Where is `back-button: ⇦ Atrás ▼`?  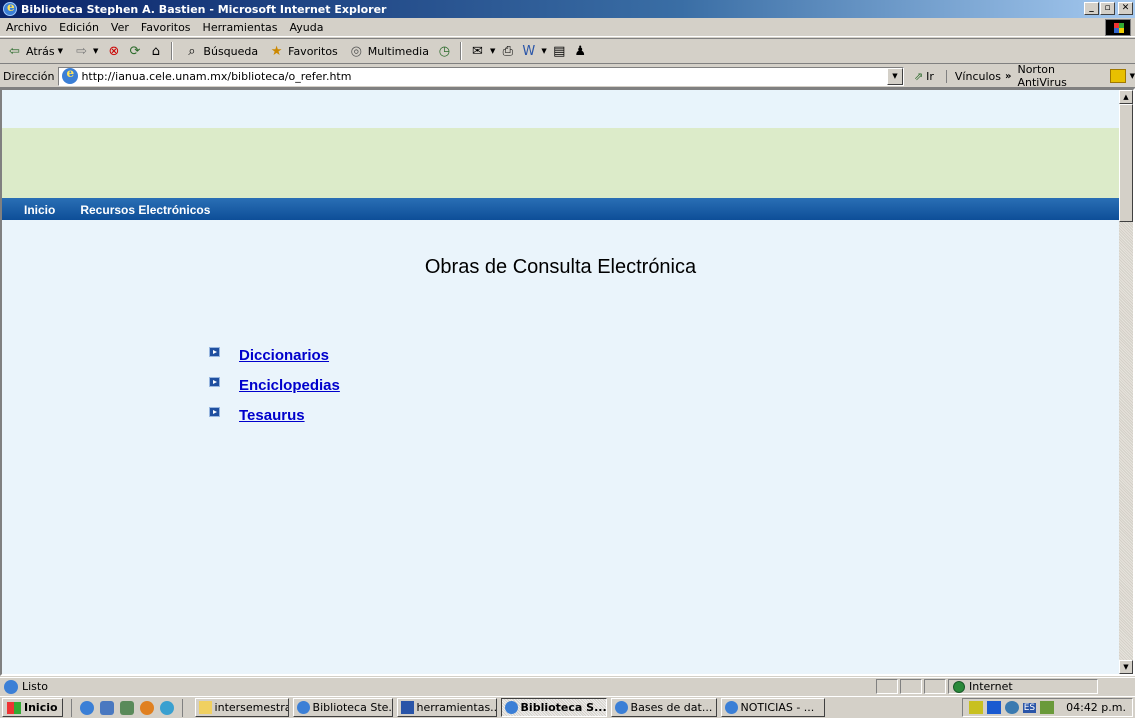 back-button: ⇦ Atrás ▼ is located at coordinates (34, 51).